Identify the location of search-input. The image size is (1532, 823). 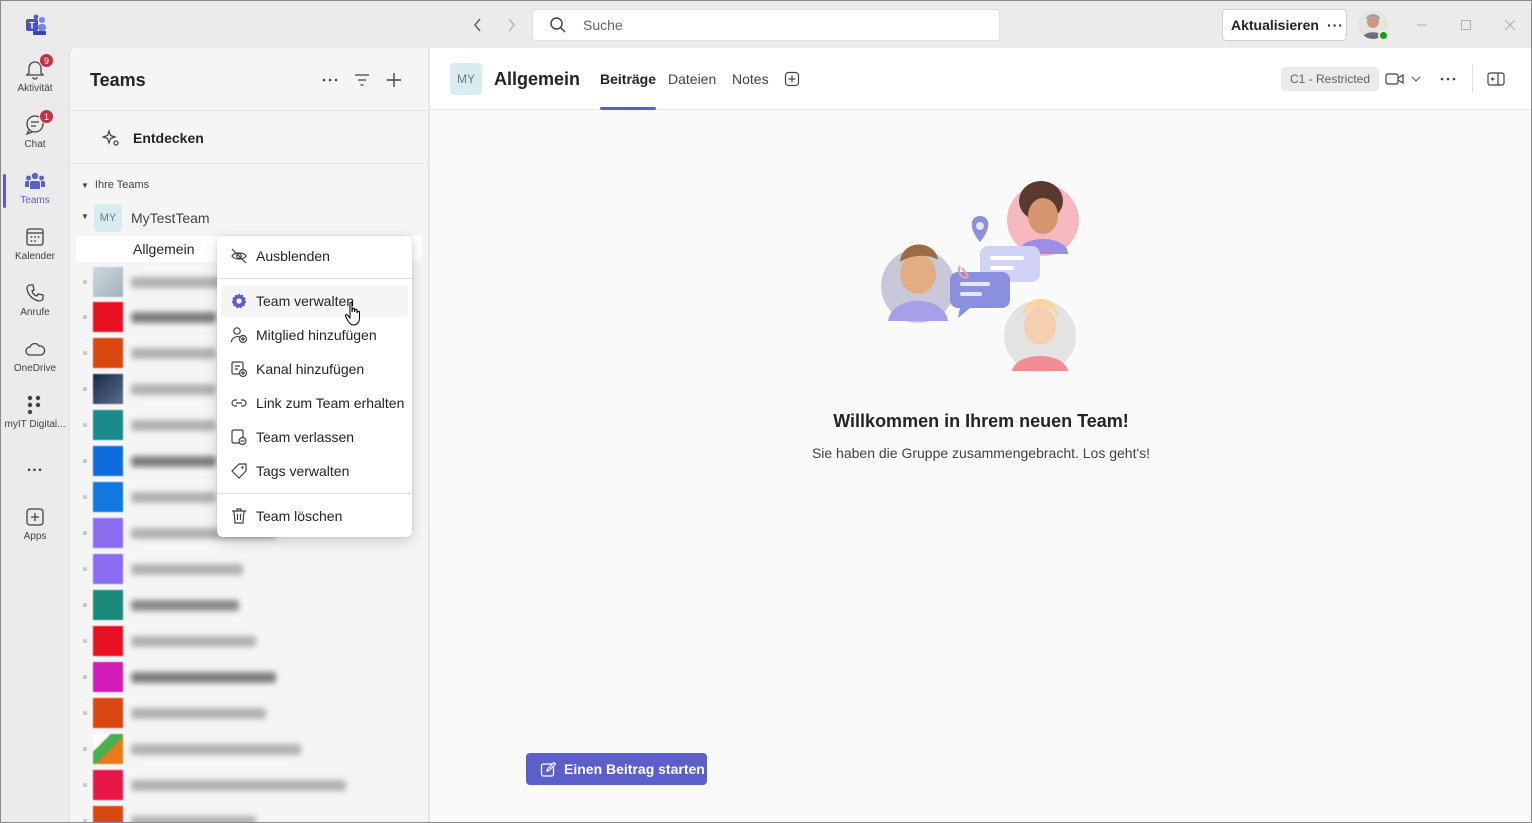
(783, 25).